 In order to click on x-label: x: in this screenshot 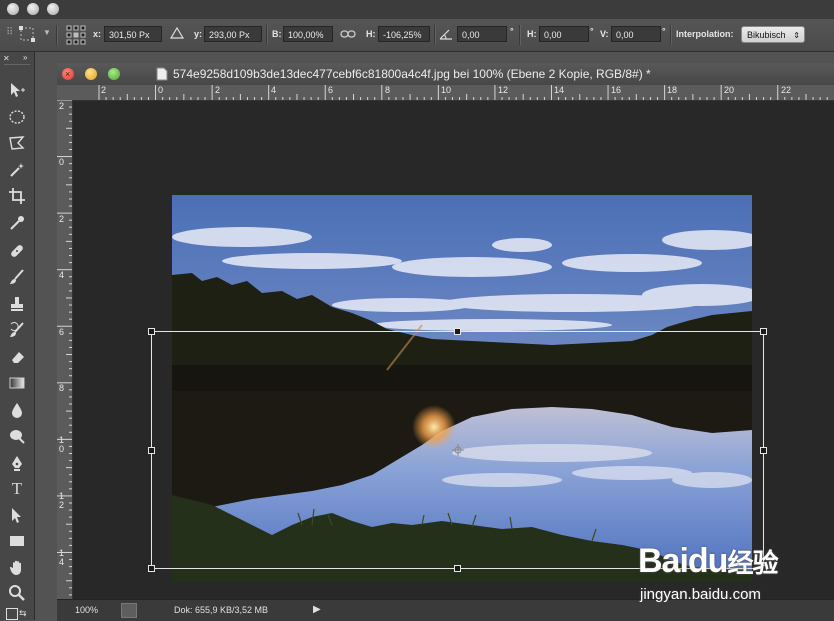, I will do `click(97, 34)`.